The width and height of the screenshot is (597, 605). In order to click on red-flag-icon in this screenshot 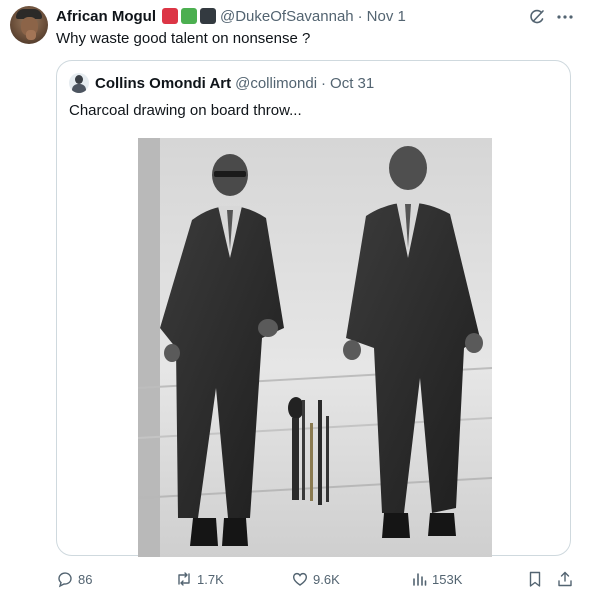, I will do `click(170, 16)`.